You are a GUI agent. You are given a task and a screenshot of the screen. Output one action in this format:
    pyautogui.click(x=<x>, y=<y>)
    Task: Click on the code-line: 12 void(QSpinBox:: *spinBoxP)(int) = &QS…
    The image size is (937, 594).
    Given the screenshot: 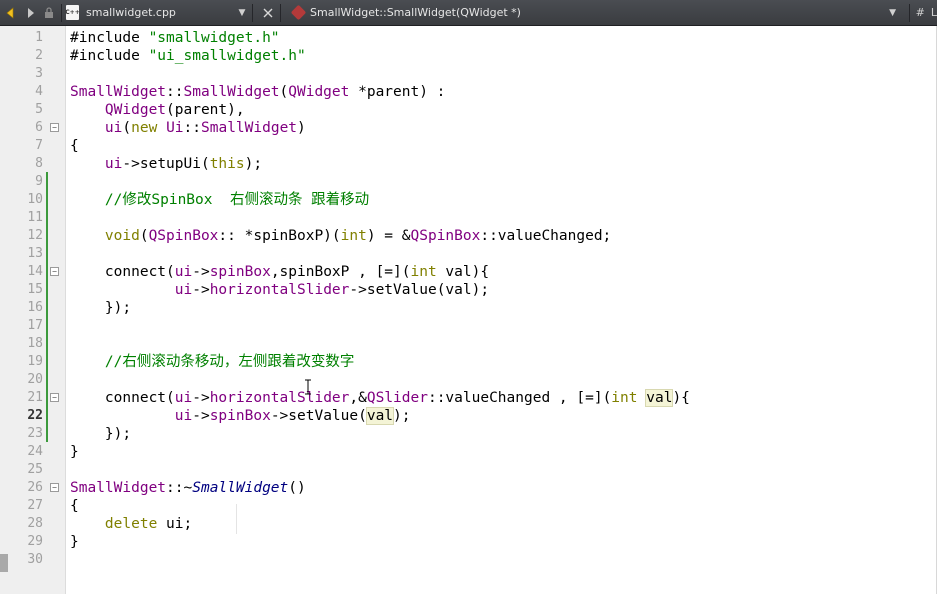 What is the action you would take?
    pyautogui.click(x=468, y=236)
    